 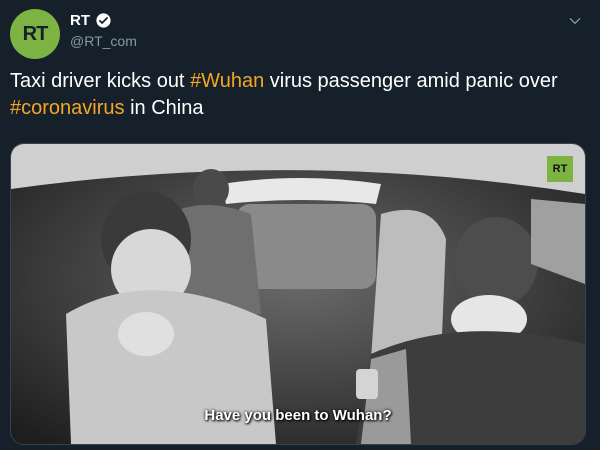 What do you see at coordinates (80, 20) in the screenshot?
I see `display-name: RT` at bounding box center [80, 20].